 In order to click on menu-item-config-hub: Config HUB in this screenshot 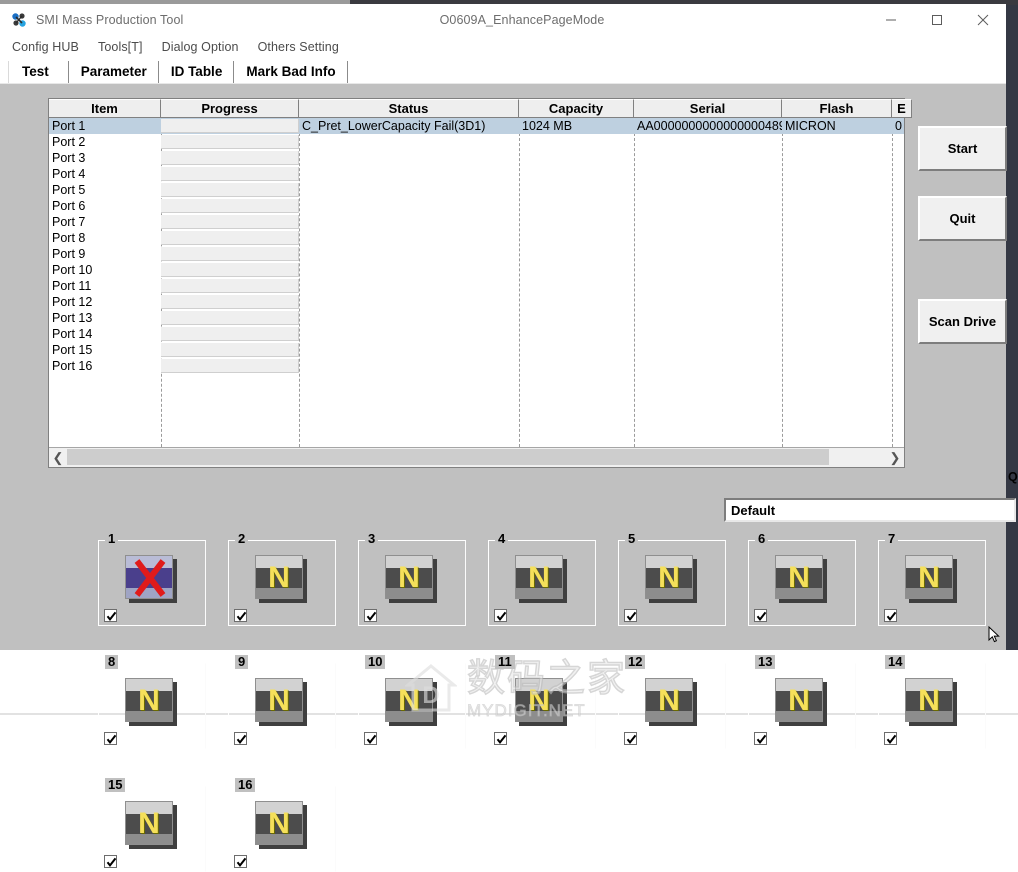, I will do `click(45, 47)`.